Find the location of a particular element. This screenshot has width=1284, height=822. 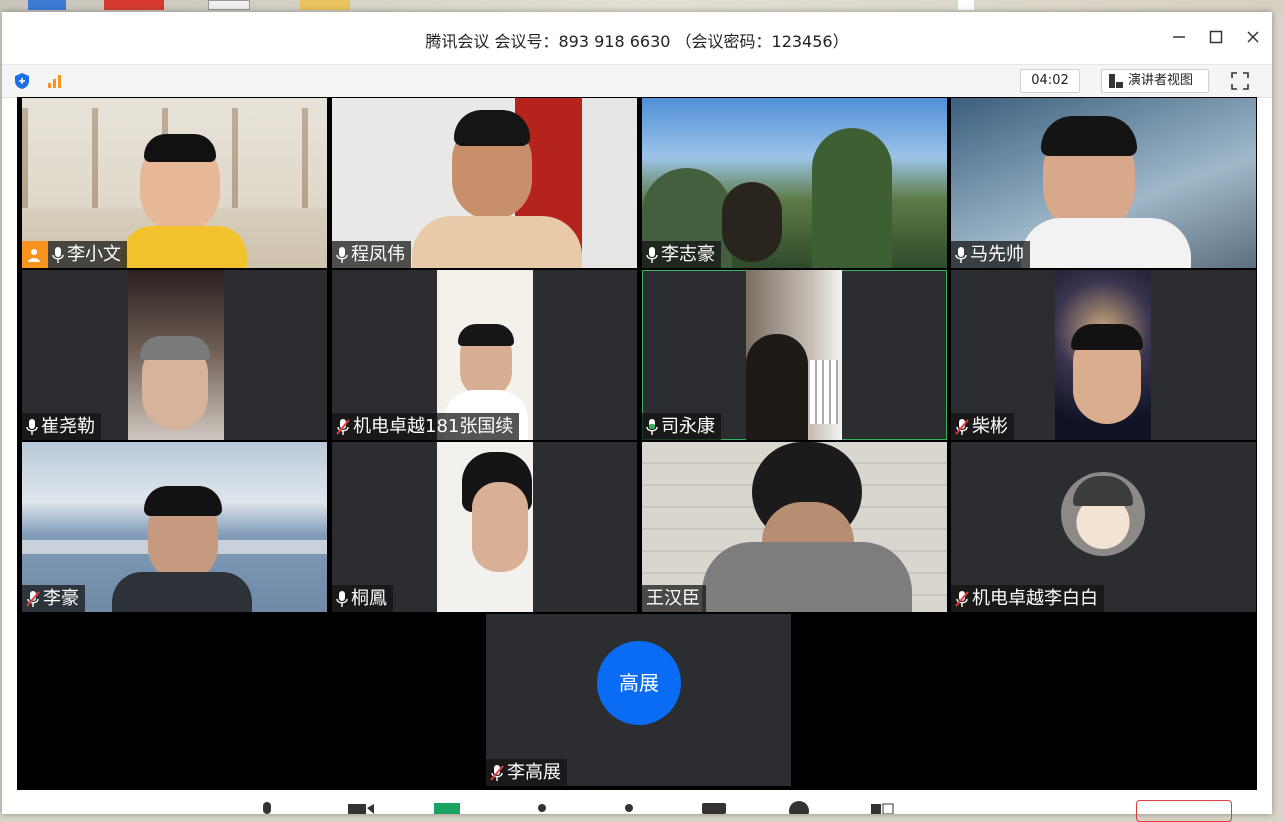

speaker-view-button: 演讲者视图 is located at coordinates (1155, 81).